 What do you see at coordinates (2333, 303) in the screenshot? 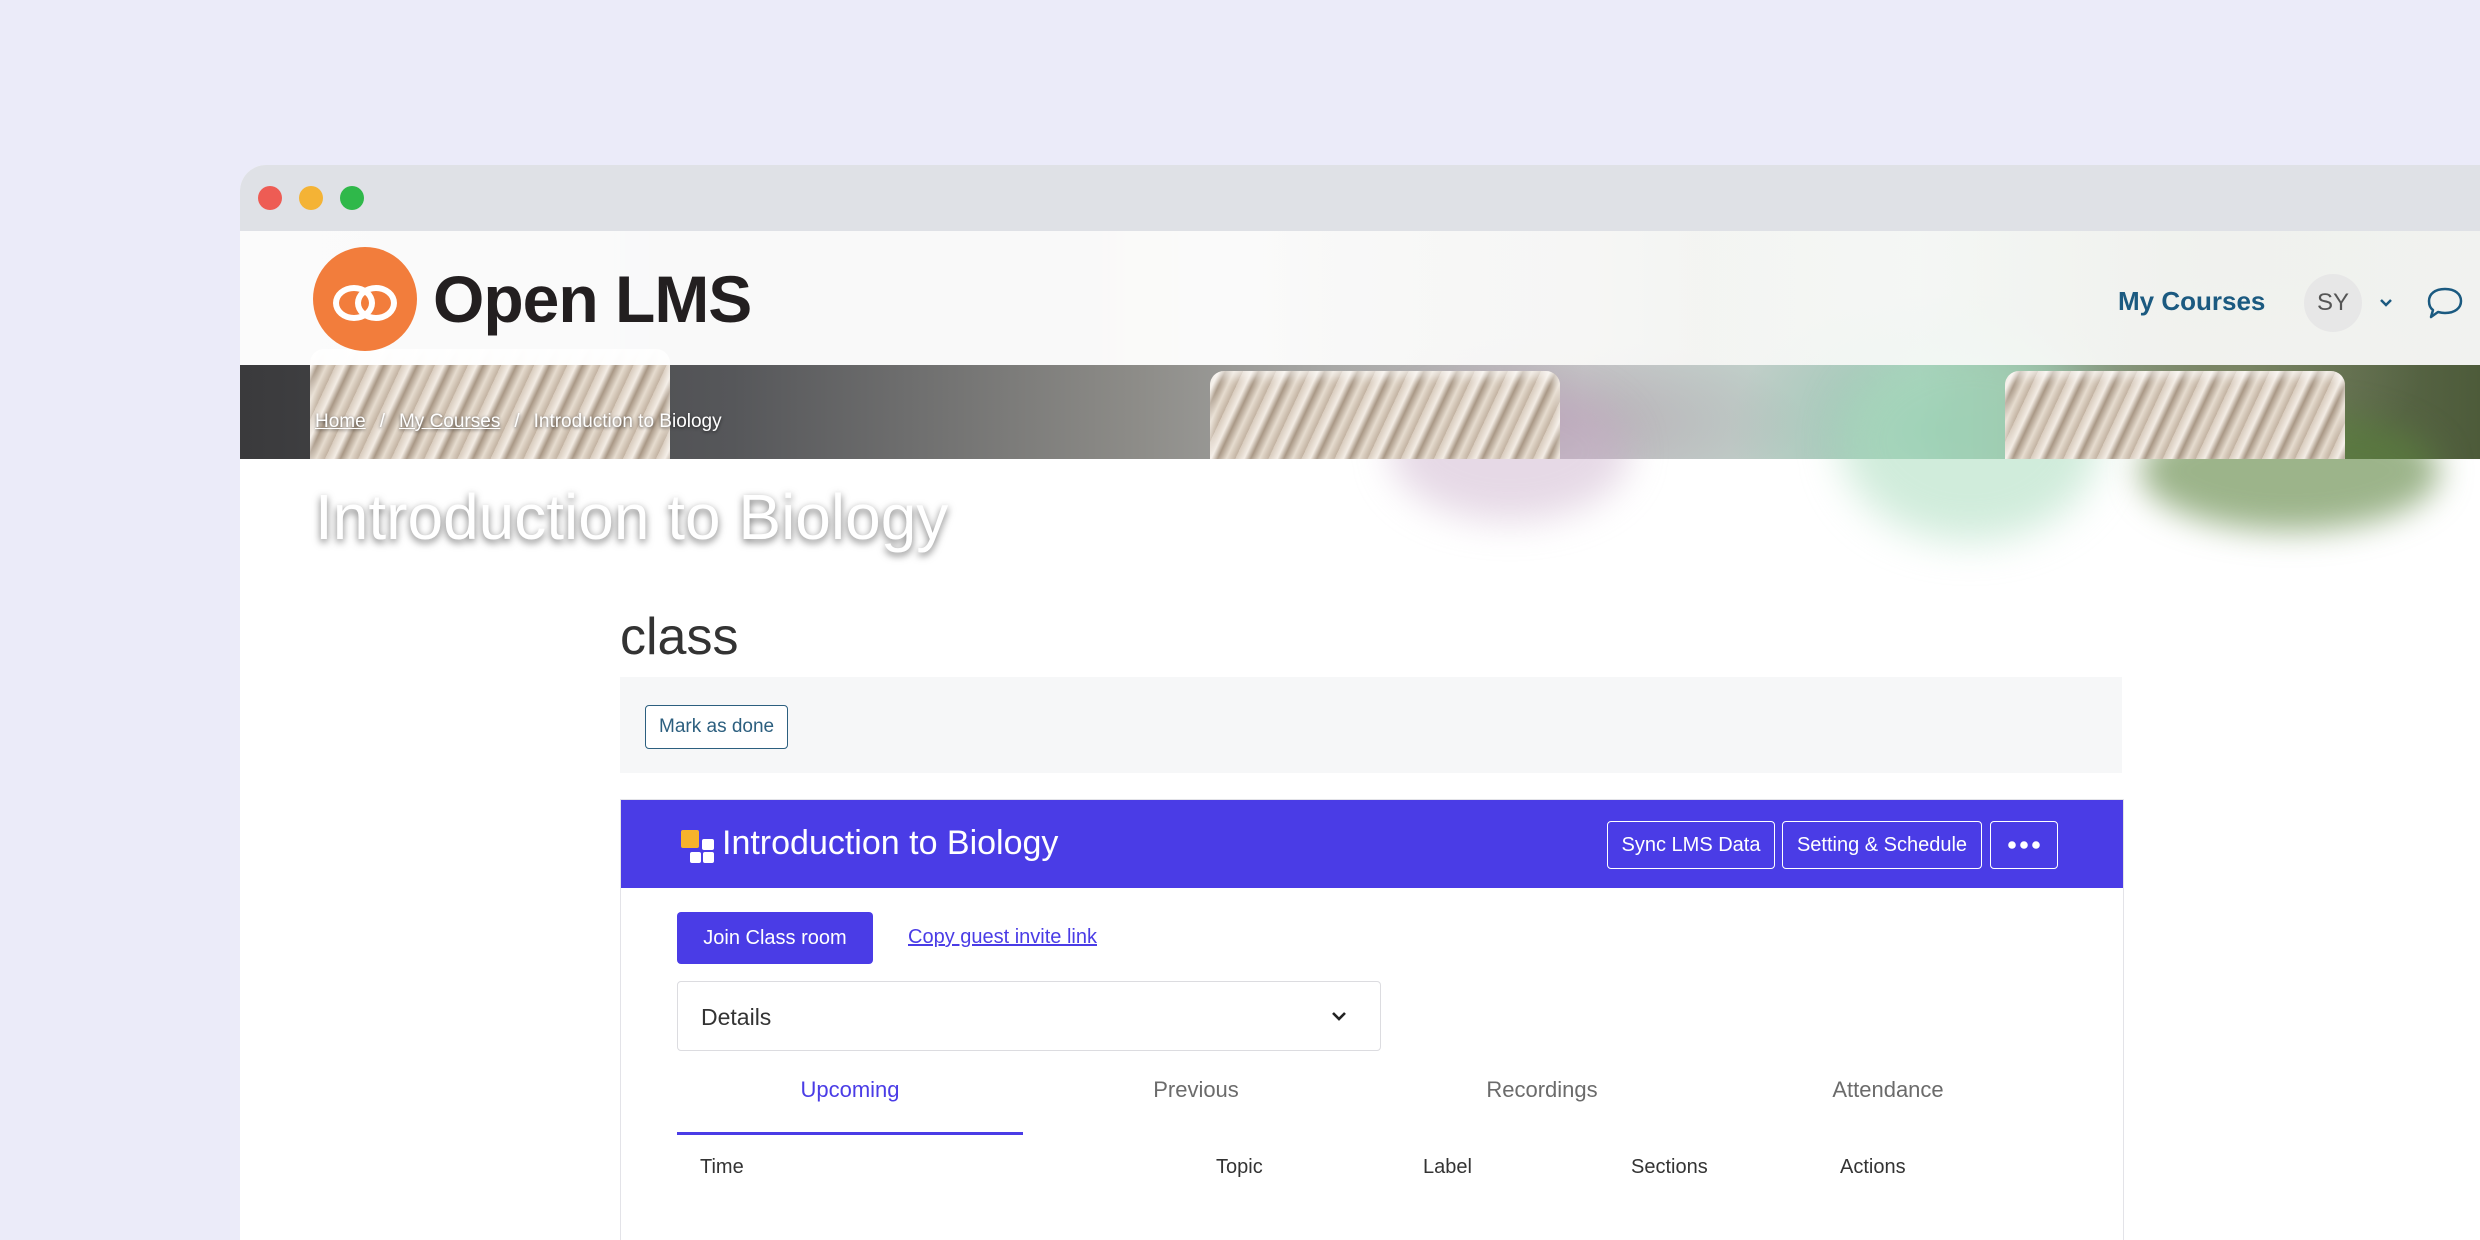
I see `user-avatar: SY` at bounding box center [2333, 303].